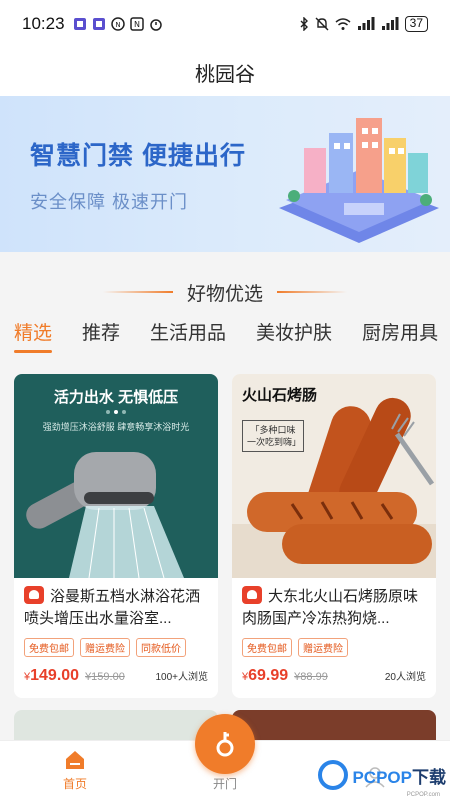 This screenshot has height=800, width=450. I want to click on status-time: 10:23, so click(43, 23).